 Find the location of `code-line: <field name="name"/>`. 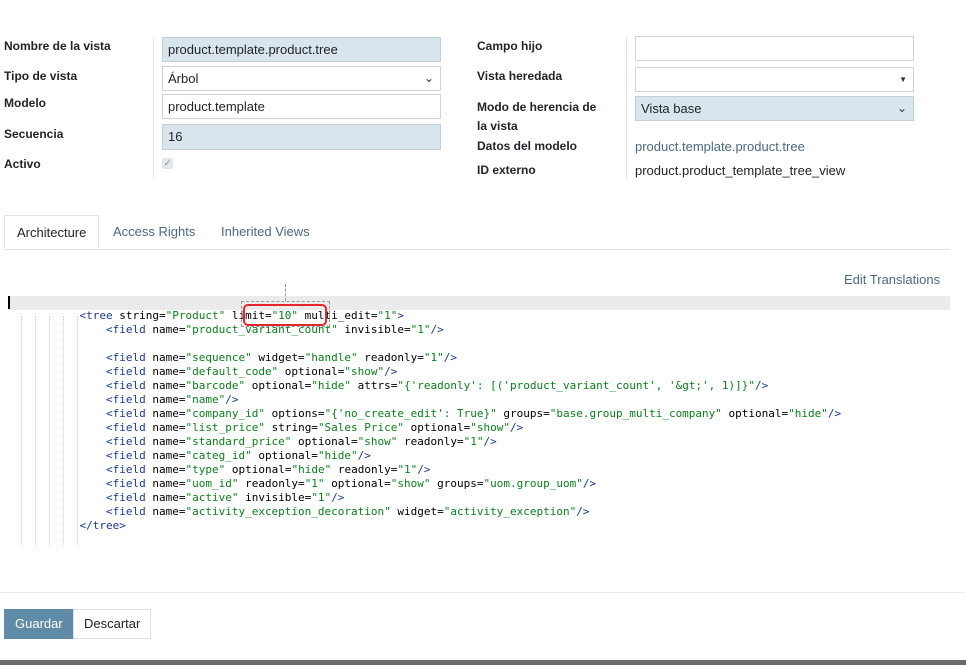

code-line: <field name="name"/> is located at coordinates (172, 399).